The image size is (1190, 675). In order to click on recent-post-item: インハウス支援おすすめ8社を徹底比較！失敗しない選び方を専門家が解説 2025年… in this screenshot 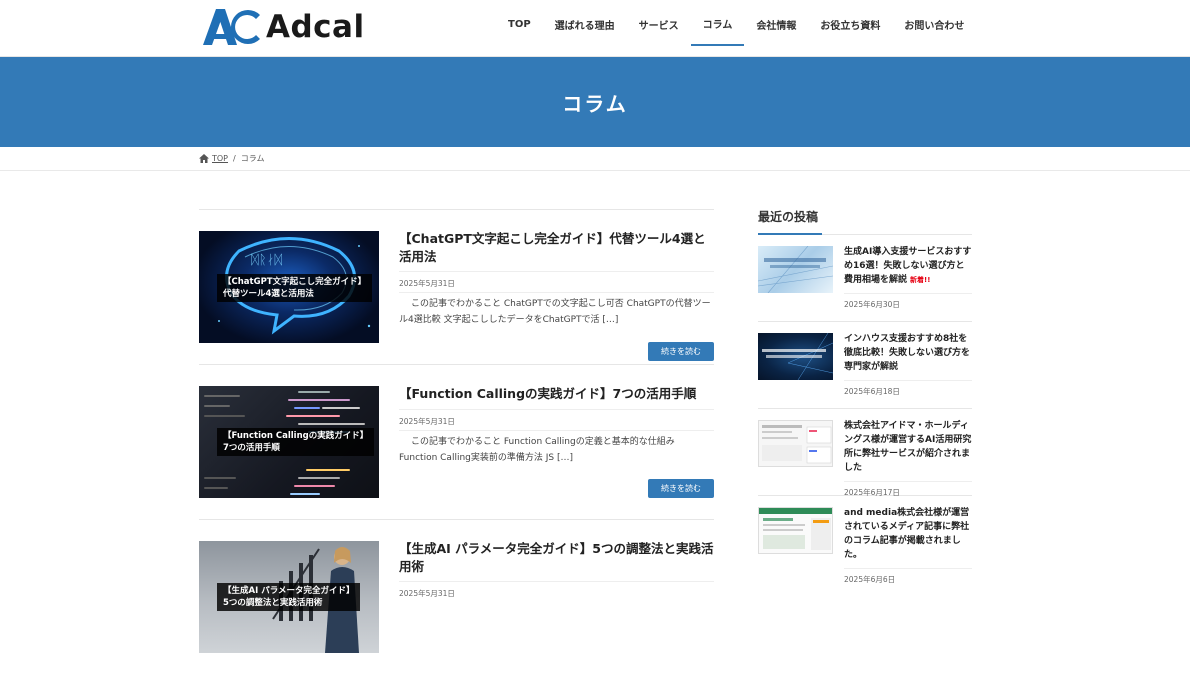, I will do `click(865, 365)`.